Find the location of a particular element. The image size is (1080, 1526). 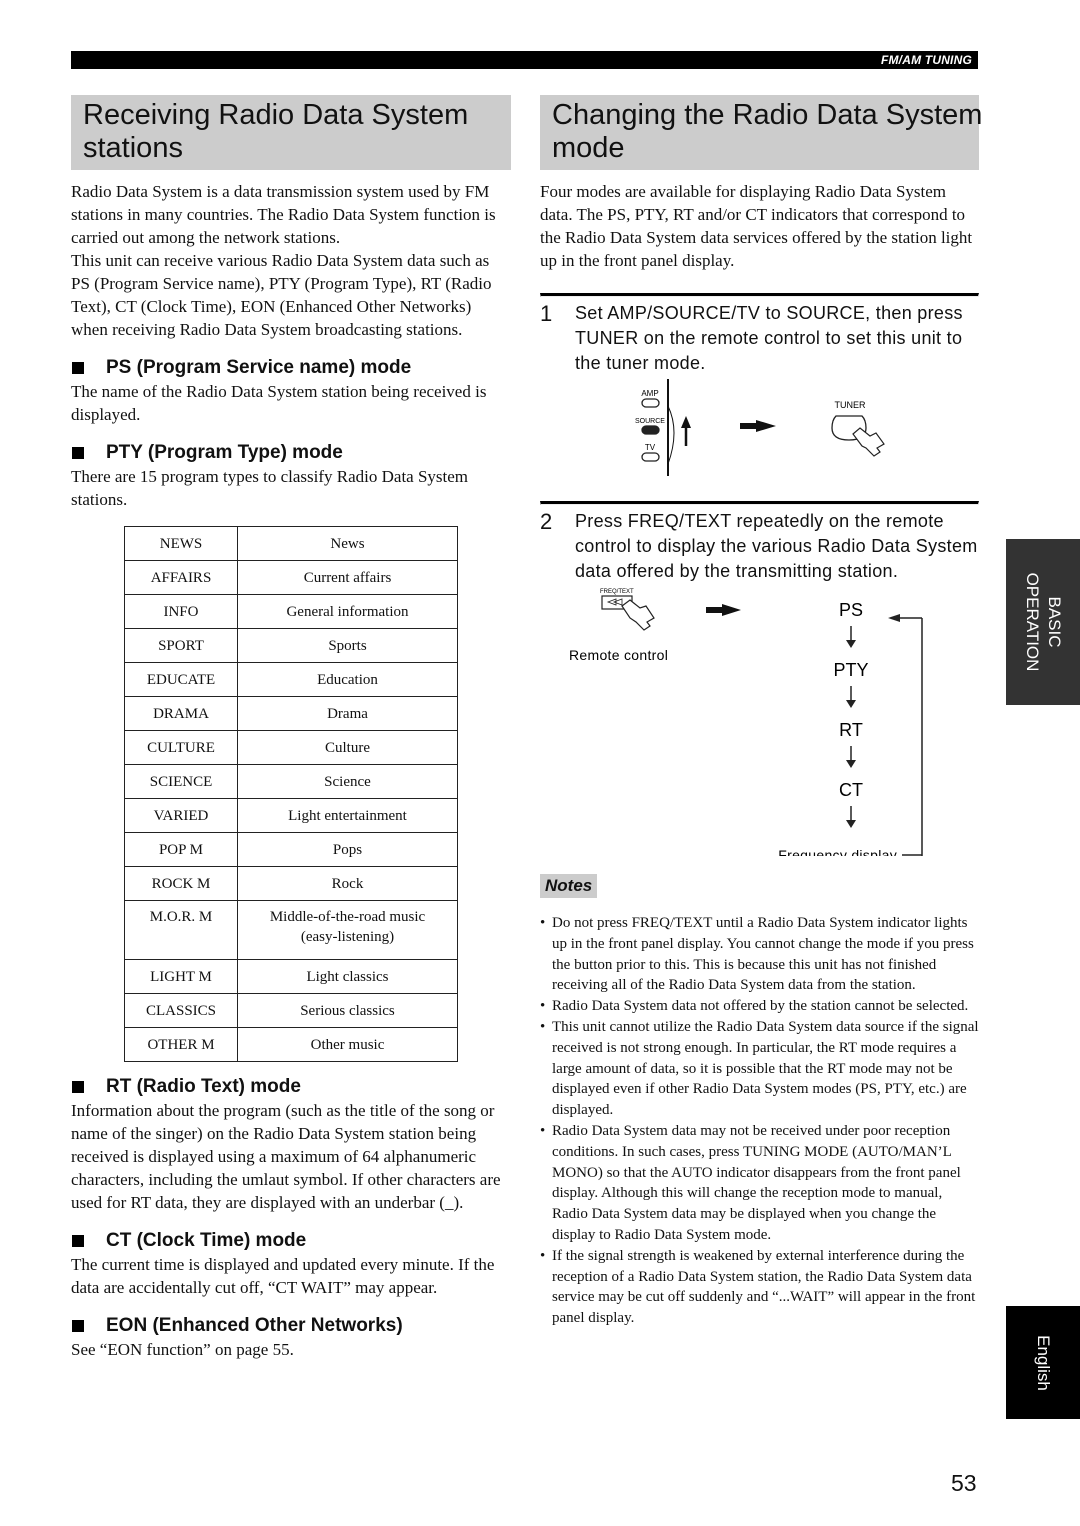

pty-code-cell: SPORT is located at coordinates (181, 645).